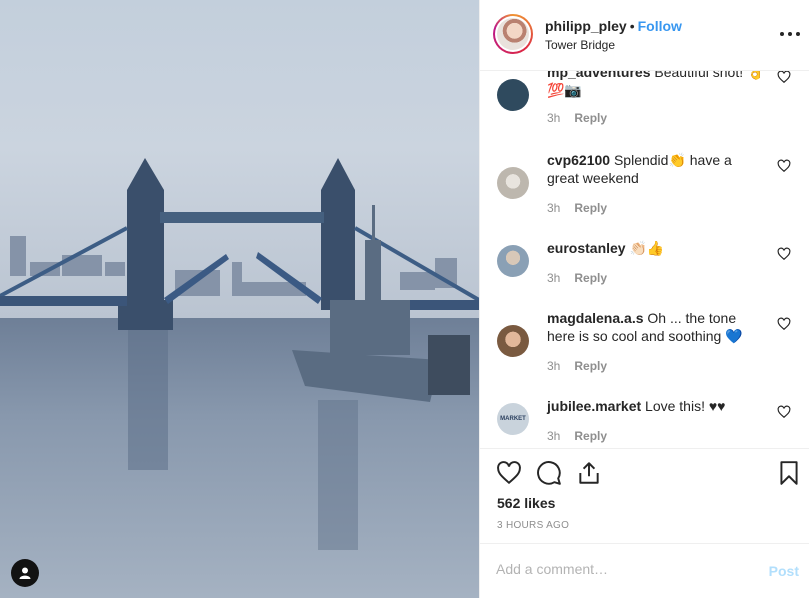 The width and height of the screenshot is (809, 598). I want to click on comment-avatar: MARKET, so click(513, 419).